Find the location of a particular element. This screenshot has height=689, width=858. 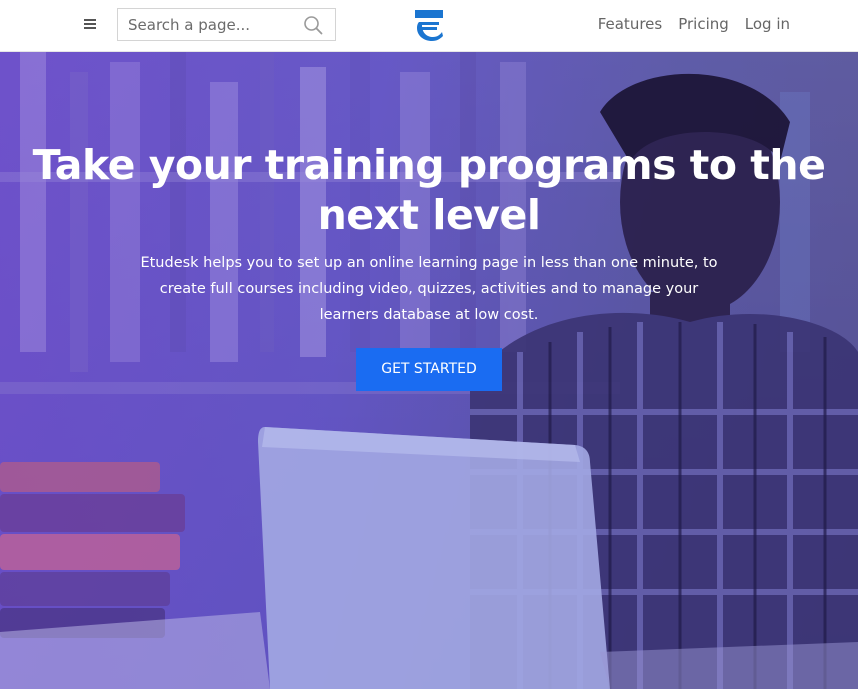

search-box is located at coordinates (226, 24).